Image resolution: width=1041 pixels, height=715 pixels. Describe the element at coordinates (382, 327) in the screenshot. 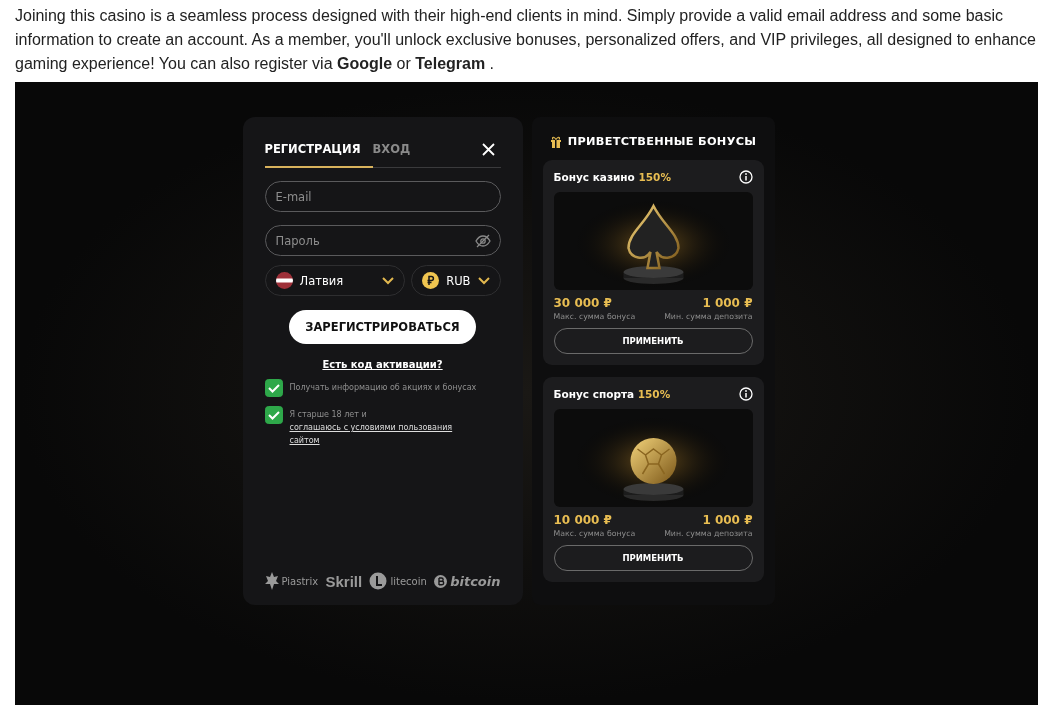

I see `register-button: ЗАРЕГИСТРИРОВАТЬСЯ` at that location.